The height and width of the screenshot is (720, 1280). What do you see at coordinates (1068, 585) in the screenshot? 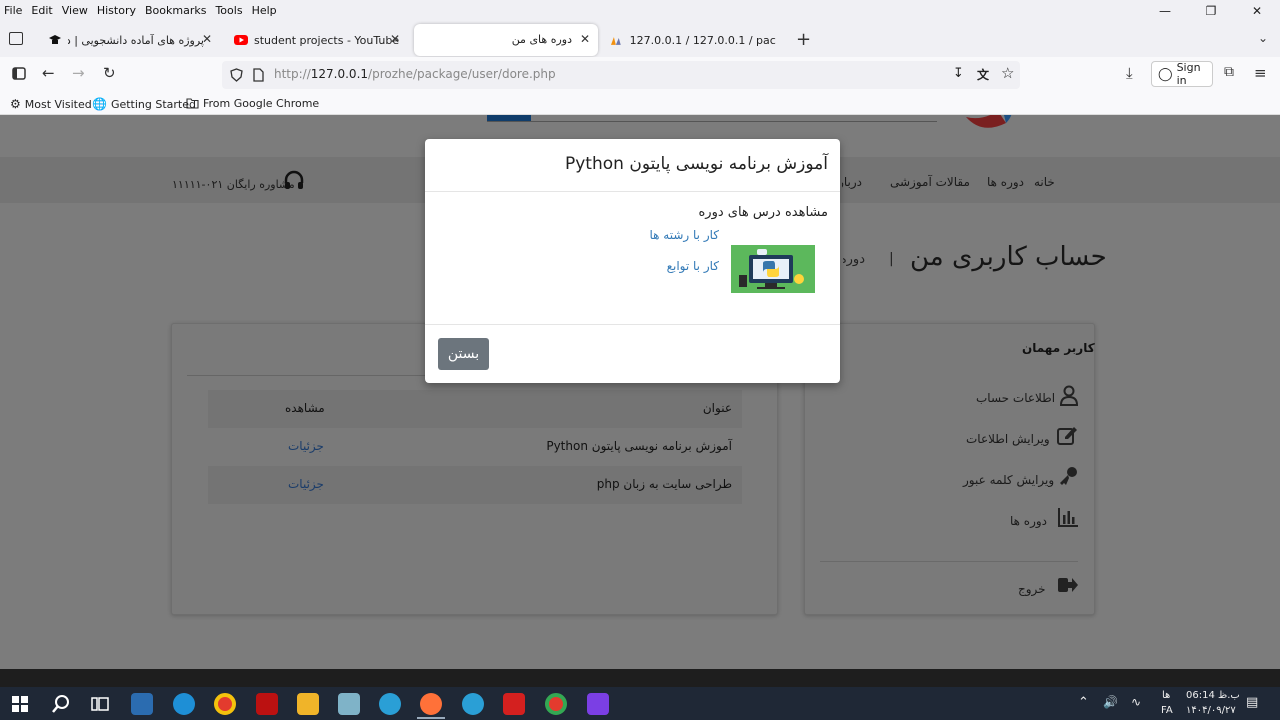
I see `sign-out-icon` at bounding box center [1068, 585].